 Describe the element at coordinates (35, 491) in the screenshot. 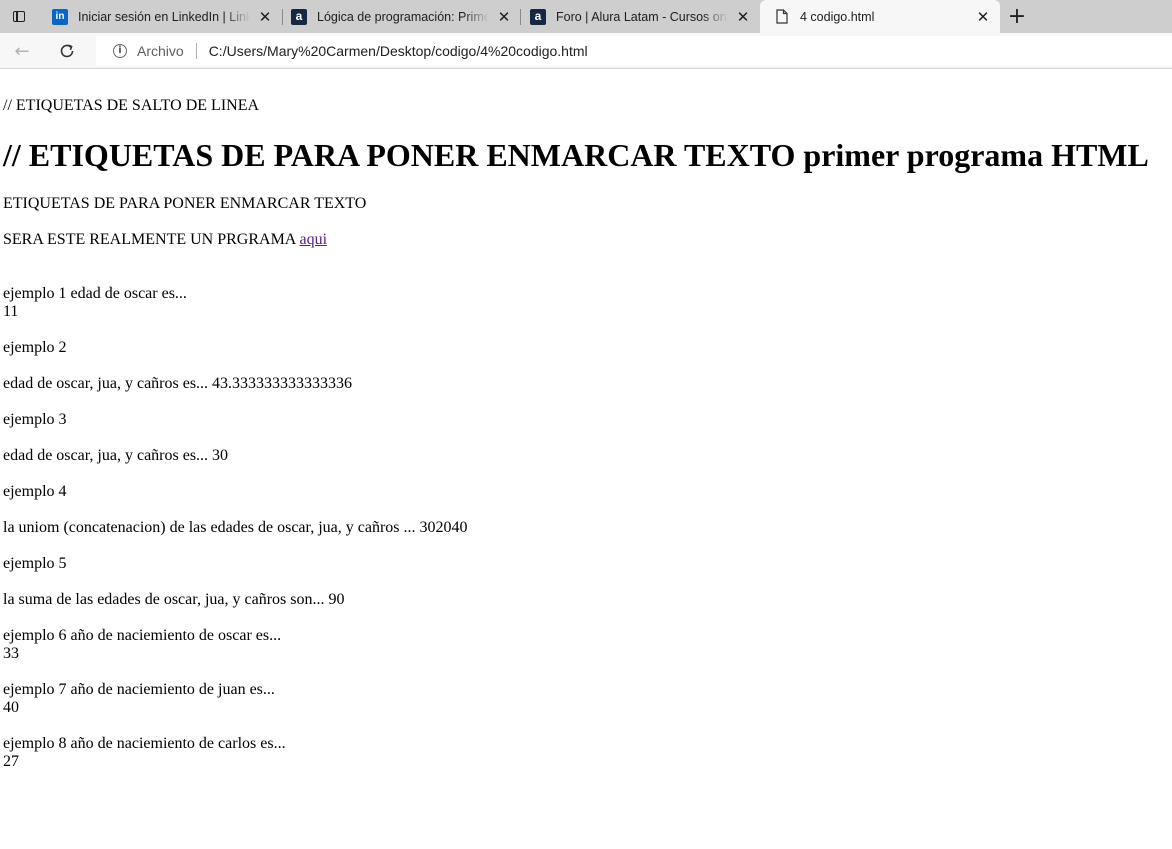

I see `example-4-label: ejemplo 4` at that location.